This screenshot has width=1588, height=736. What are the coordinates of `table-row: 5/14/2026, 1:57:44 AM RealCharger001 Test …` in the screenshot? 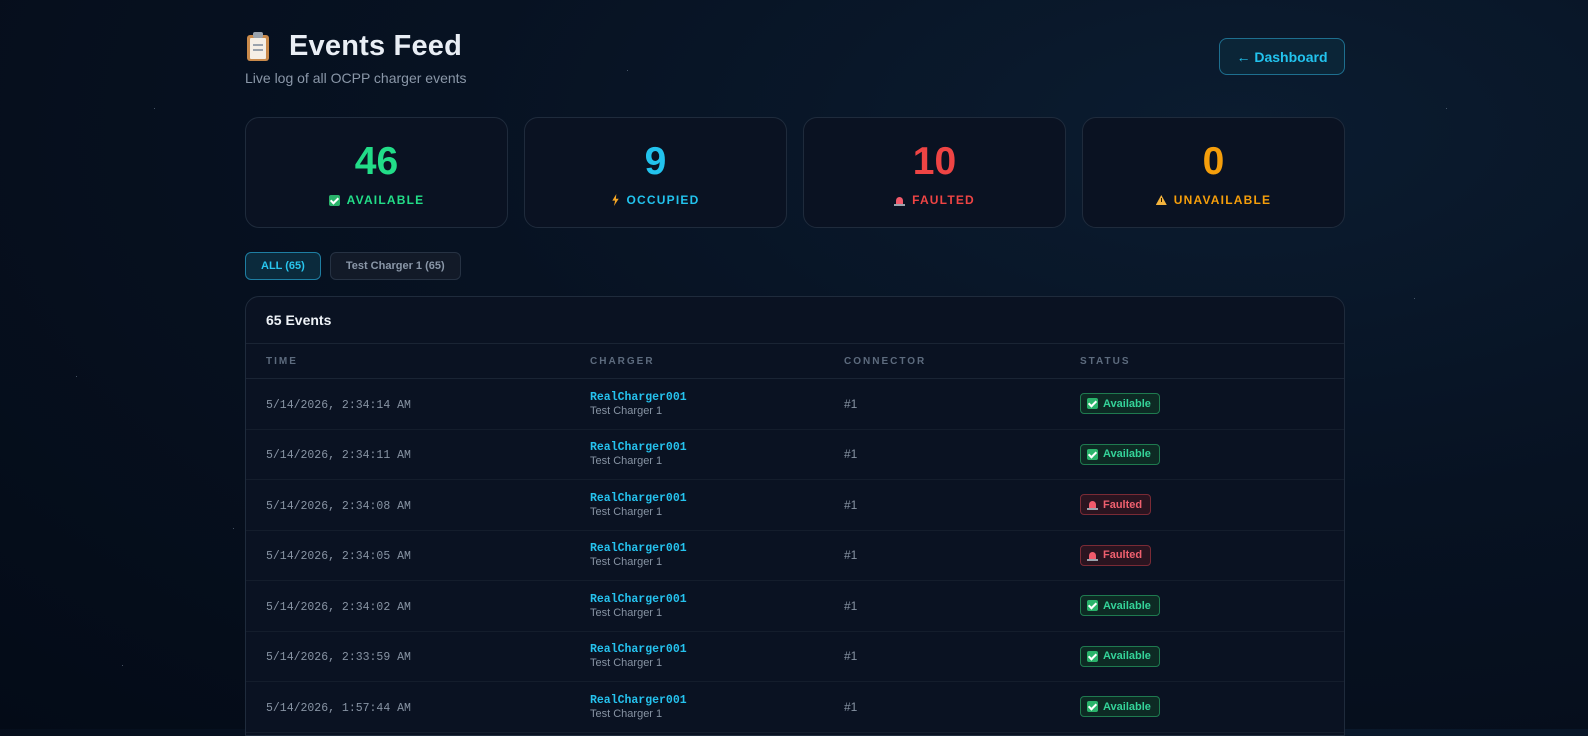 It's located at (795, 707).